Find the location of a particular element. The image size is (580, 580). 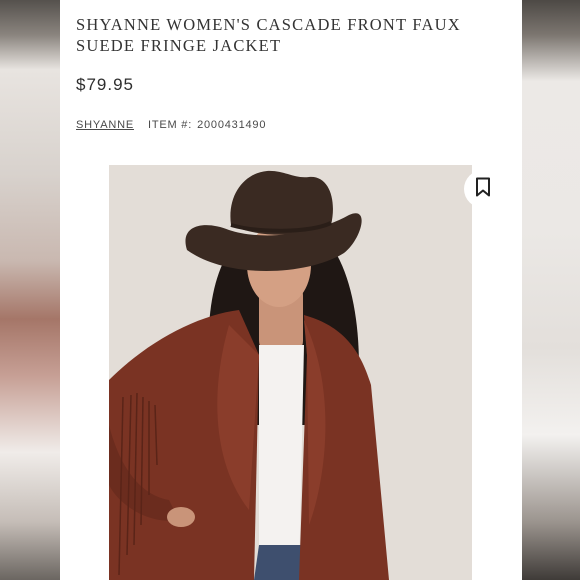

bookmark-icon is located at coordinates (483, 189).